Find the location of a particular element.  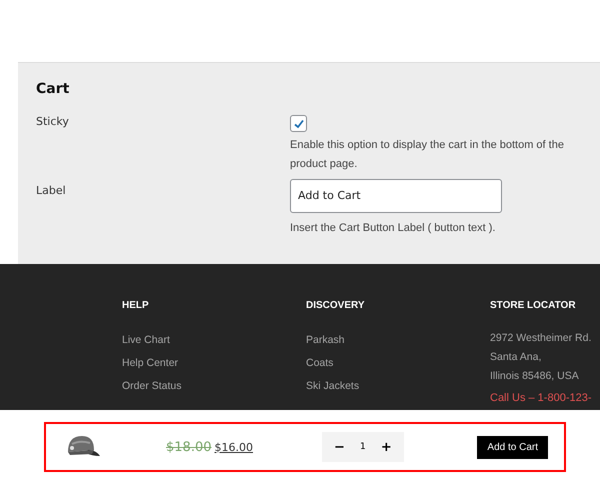

checkmark-icon is located at coordinates (298, 124).